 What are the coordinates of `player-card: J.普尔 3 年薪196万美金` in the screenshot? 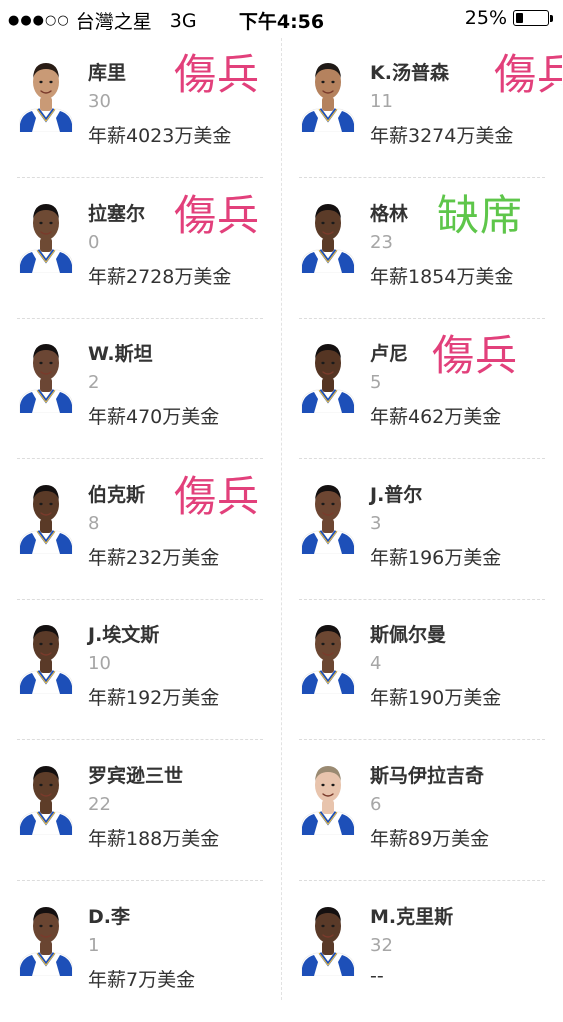 It's located at (422, 530).